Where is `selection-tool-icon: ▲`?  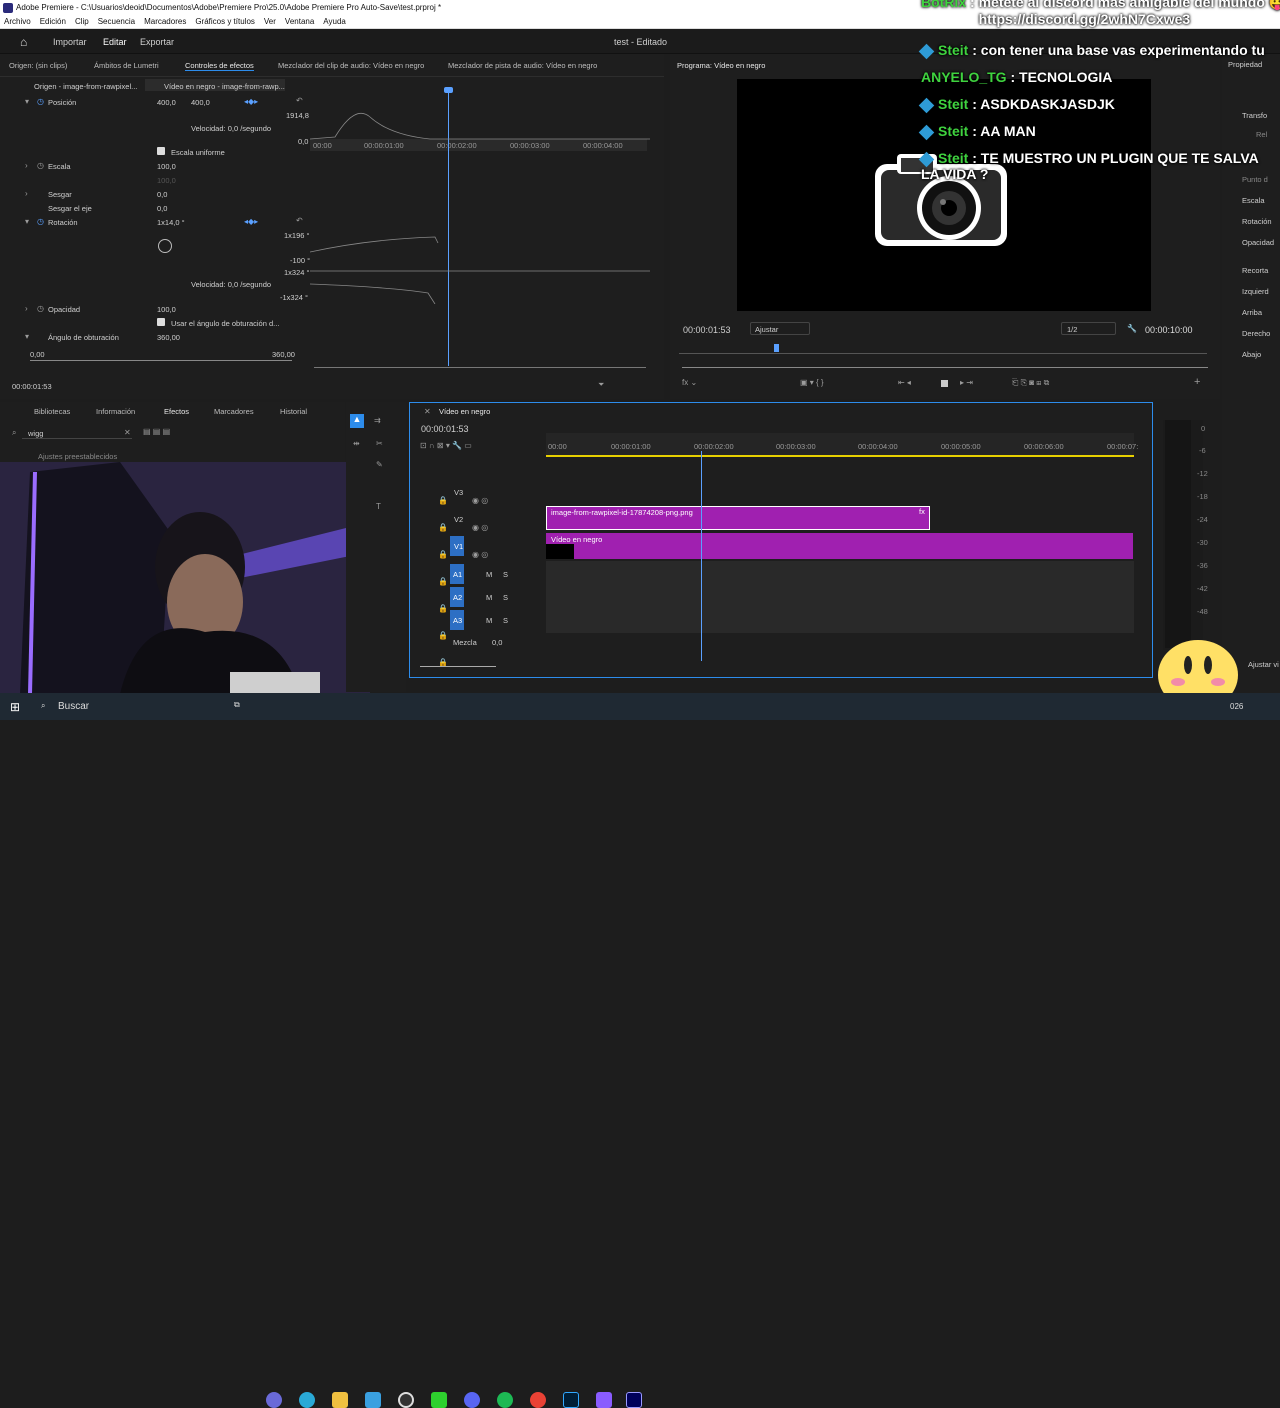
selection-tool-icon: ▲ is located at coordinates (357, 421).